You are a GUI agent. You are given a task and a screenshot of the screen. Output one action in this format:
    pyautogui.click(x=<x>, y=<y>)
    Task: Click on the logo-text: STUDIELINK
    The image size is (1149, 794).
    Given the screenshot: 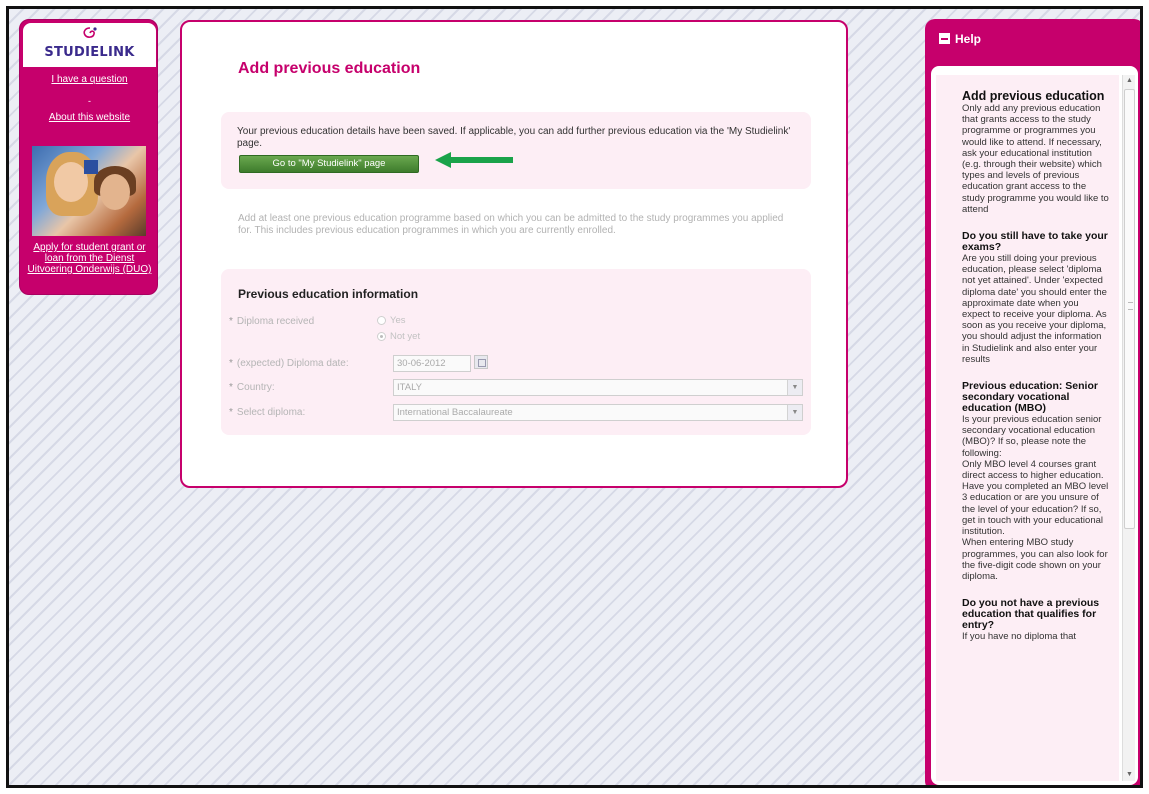 What is the action you would take?
    pyautogui.click(x=89, y=52)
    